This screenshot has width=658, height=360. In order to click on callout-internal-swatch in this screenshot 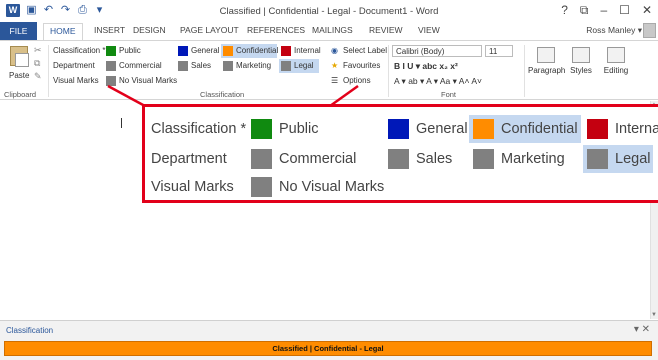, I will do `click(597, 129)`.